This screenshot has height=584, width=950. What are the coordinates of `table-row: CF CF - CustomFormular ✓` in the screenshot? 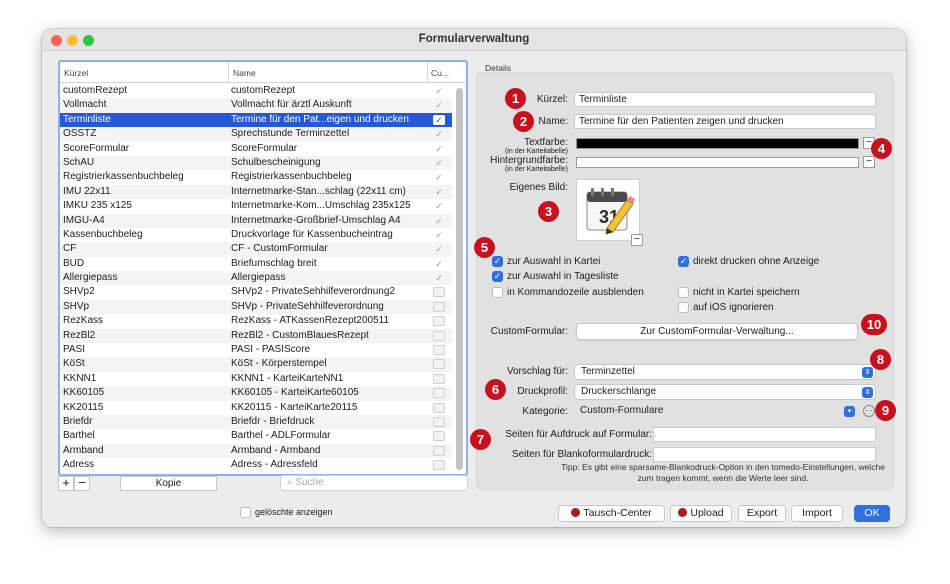 It's located at (256, 249).